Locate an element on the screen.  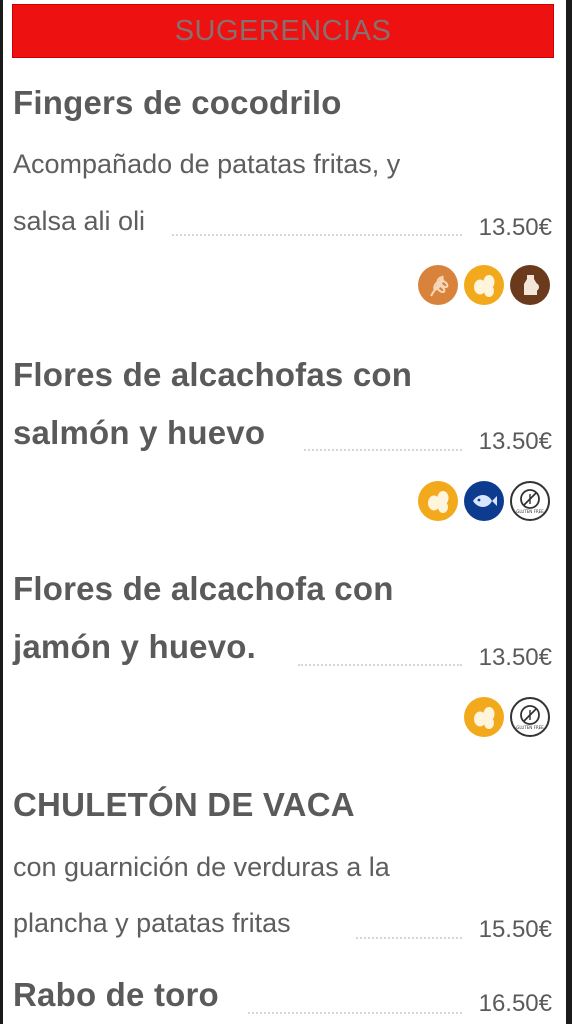
menu-item-title: salmón y huevo is located at coordinates (139, 432).